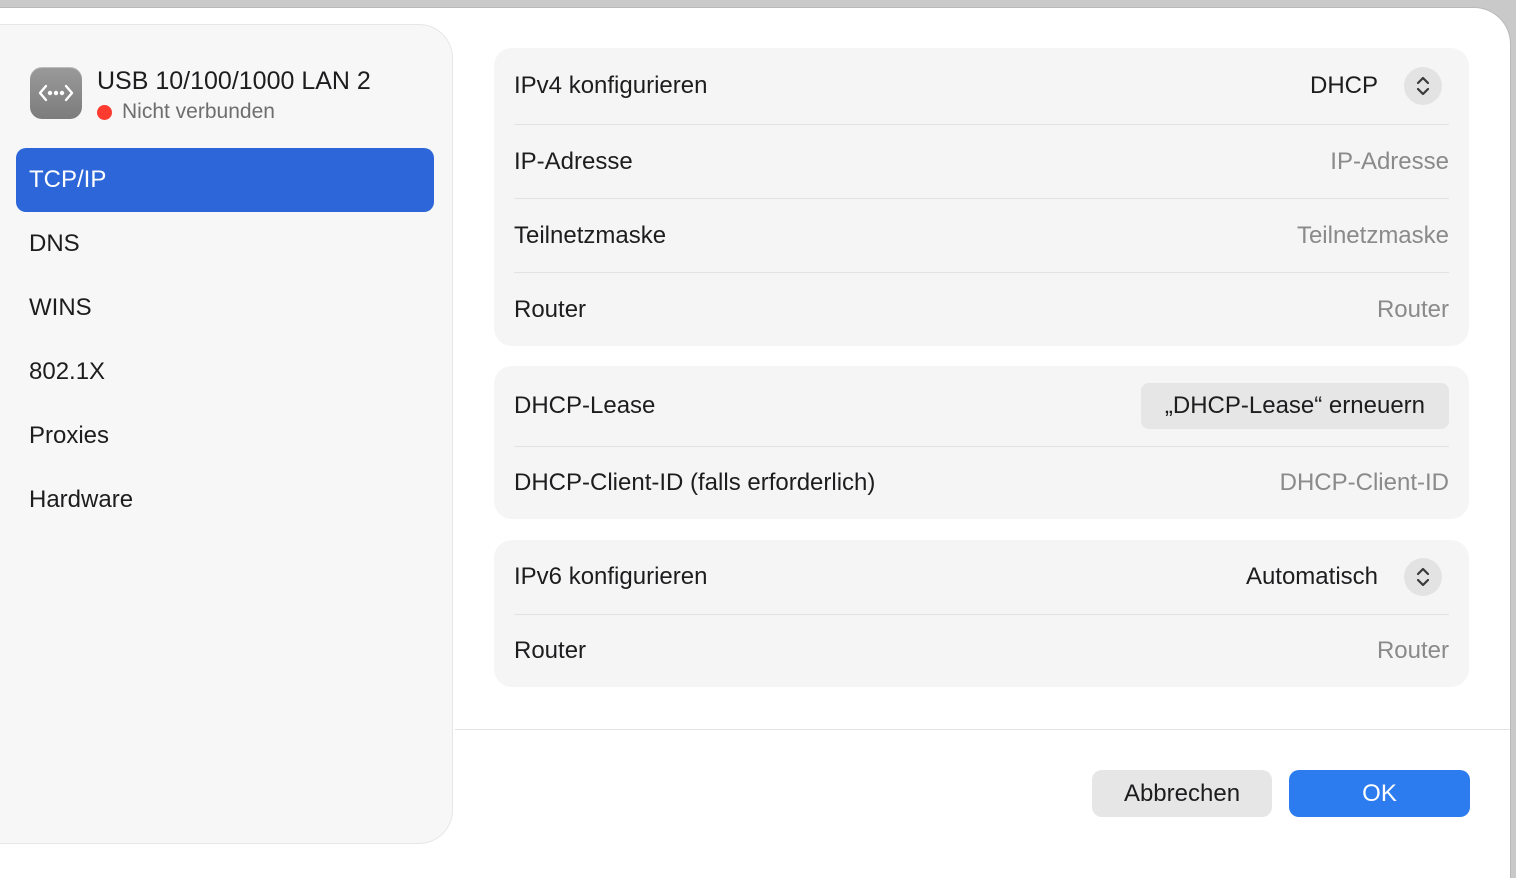 This screenshot has width=1516, height=878. I want to click on ipv6-configure-popup: Automatisch, so click(1347, 577).